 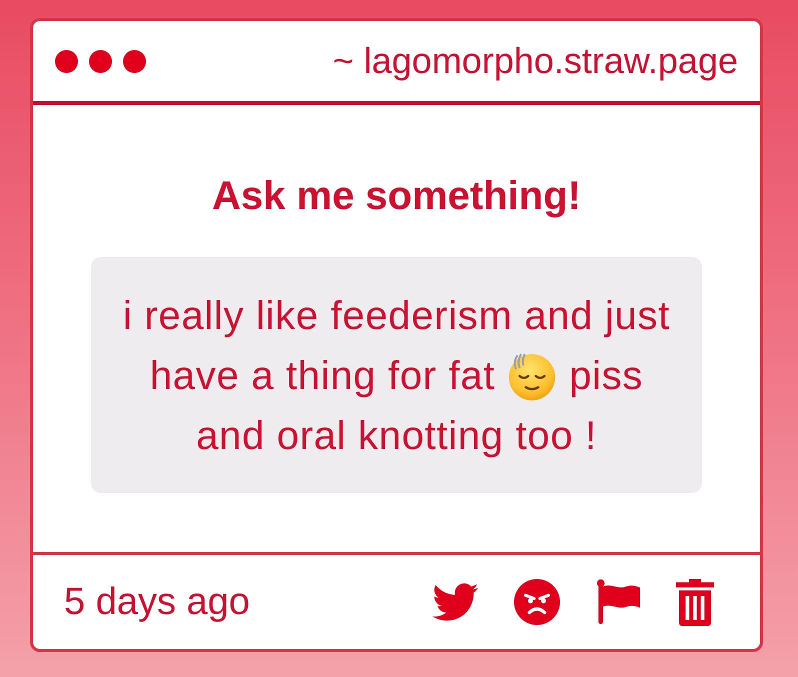 What do you see at coordinates (695, 602) in the screenshot?
I see `trash-icon` at bounding box center [695, 602].